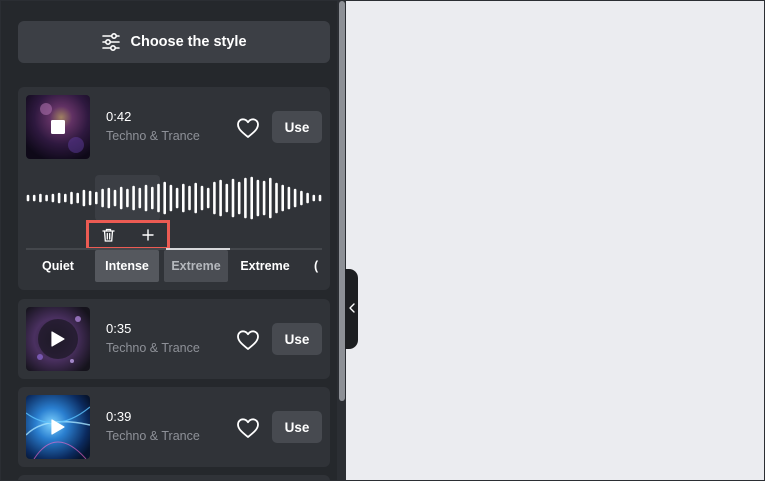  I want to click on trash-icon, so click(109, 235).